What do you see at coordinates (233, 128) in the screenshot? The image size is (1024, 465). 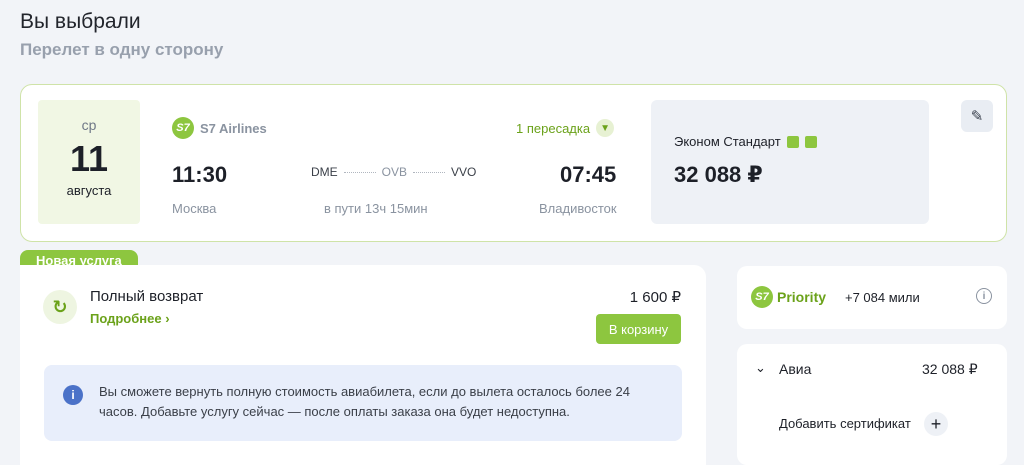 I see `airline-name: S7 Airlines` at bounding box center [233, 128].